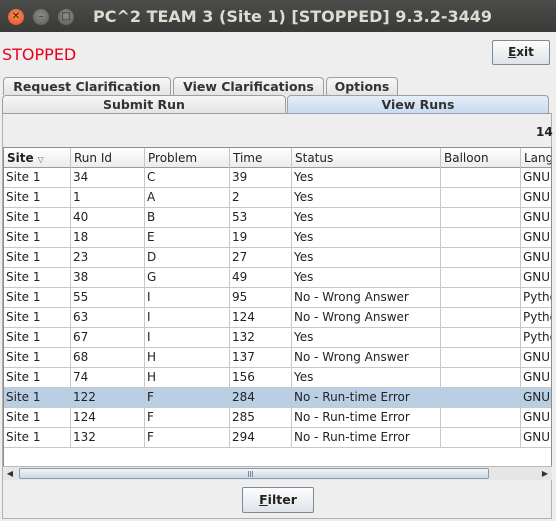 The height and width of the screenshot is (521, 556). I want to click on sort-ascending-icon: ▽, so click(40, 159).